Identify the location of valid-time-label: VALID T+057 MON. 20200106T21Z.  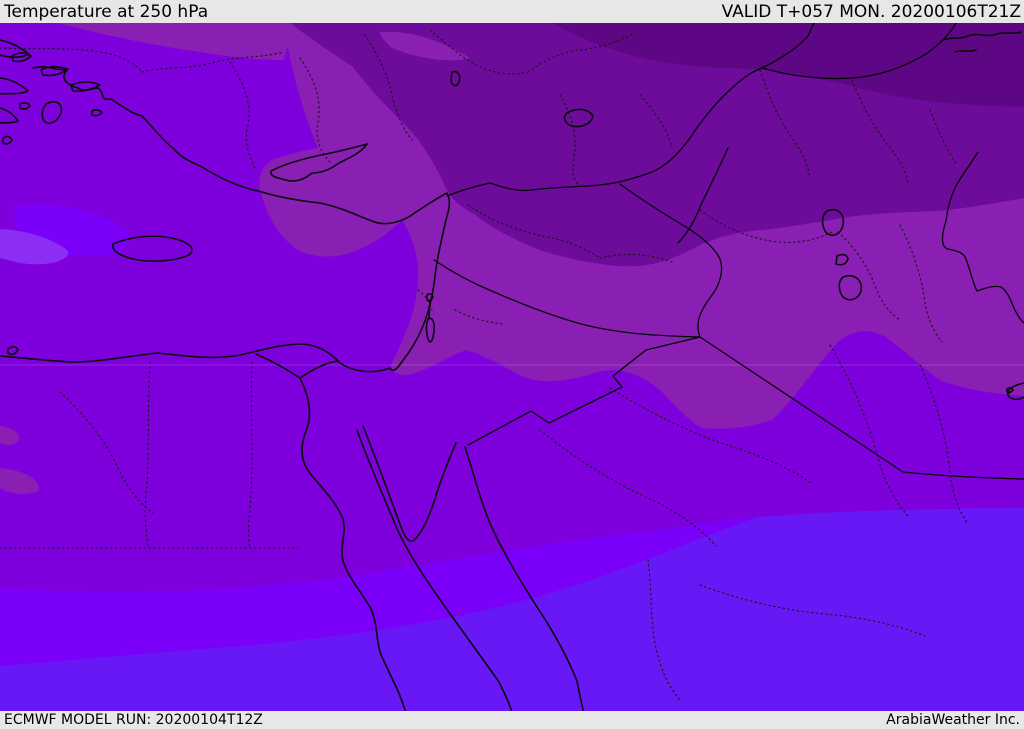
(871, 12).